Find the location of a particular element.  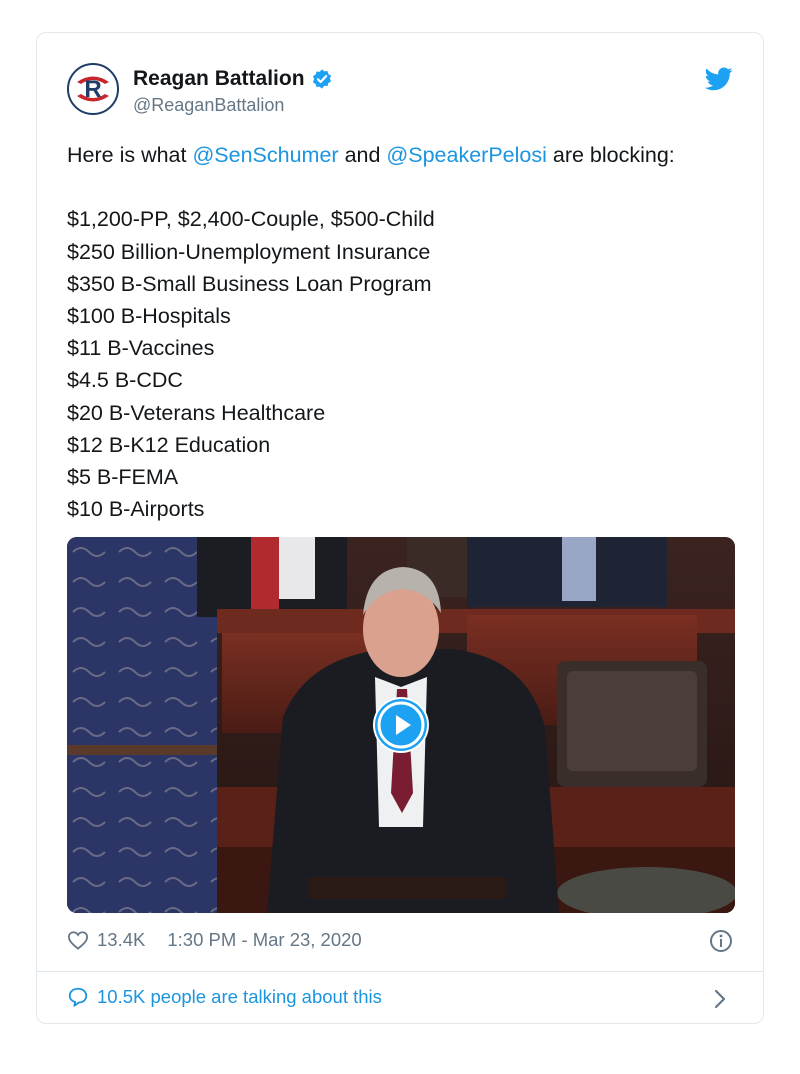

mention-speakerpelosi: @SpeakerPelosi is located at coordinates (466, 155).